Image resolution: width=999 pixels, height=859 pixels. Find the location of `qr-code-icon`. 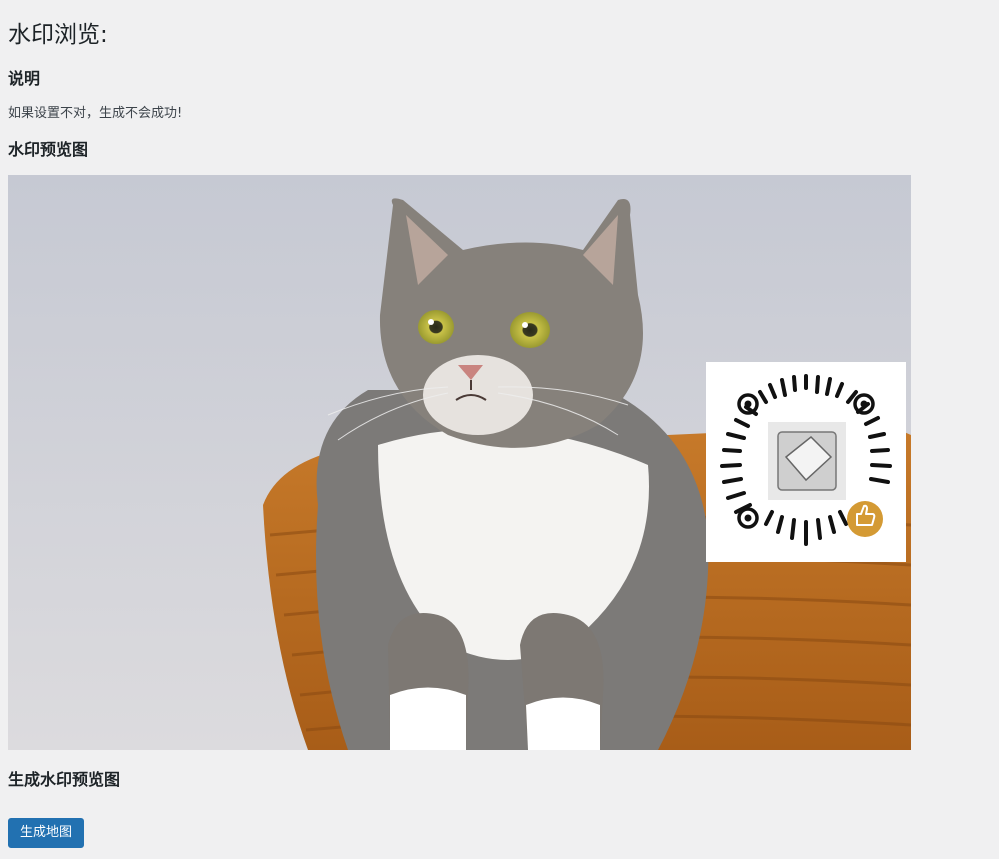

qr-code-icon is located at coordinates (806, 460).